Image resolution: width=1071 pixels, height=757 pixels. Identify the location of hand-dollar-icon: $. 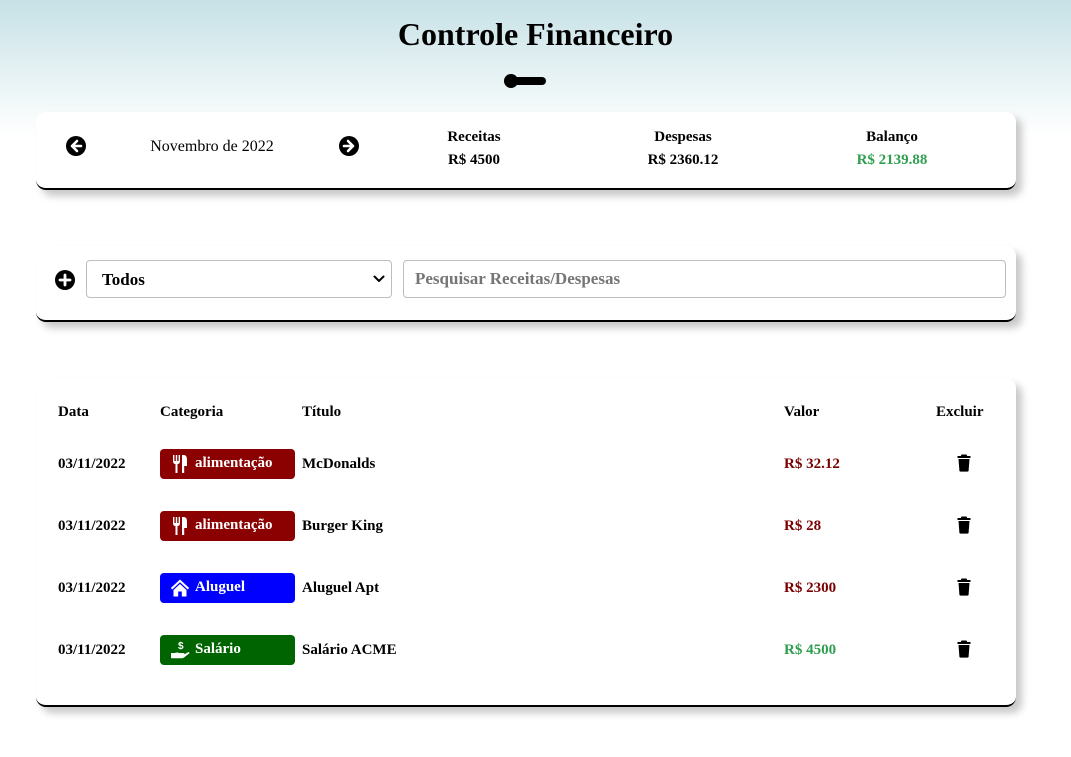
(180, 650).